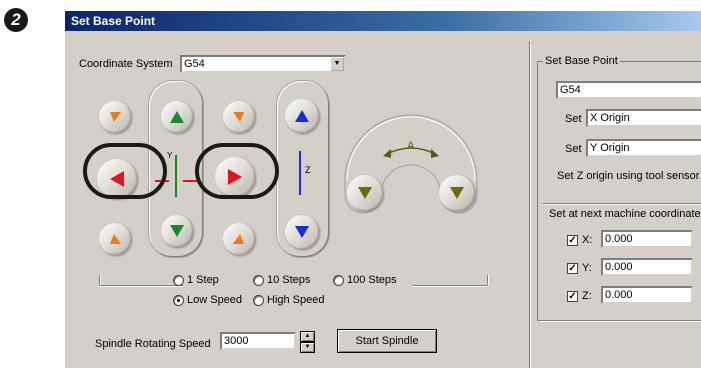  I want to click on z-axis-indicator, so click(300, 173).